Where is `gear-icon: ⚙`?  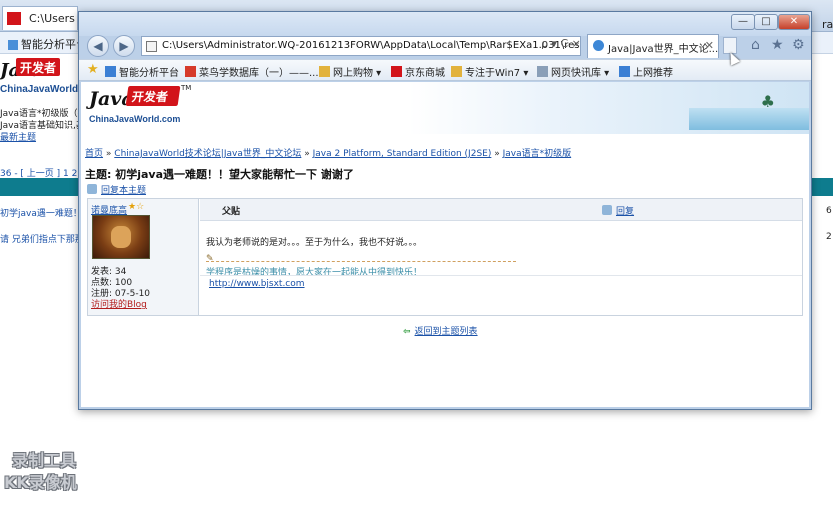 gear-icon: ⚙ is located at coordinates (798, 45).